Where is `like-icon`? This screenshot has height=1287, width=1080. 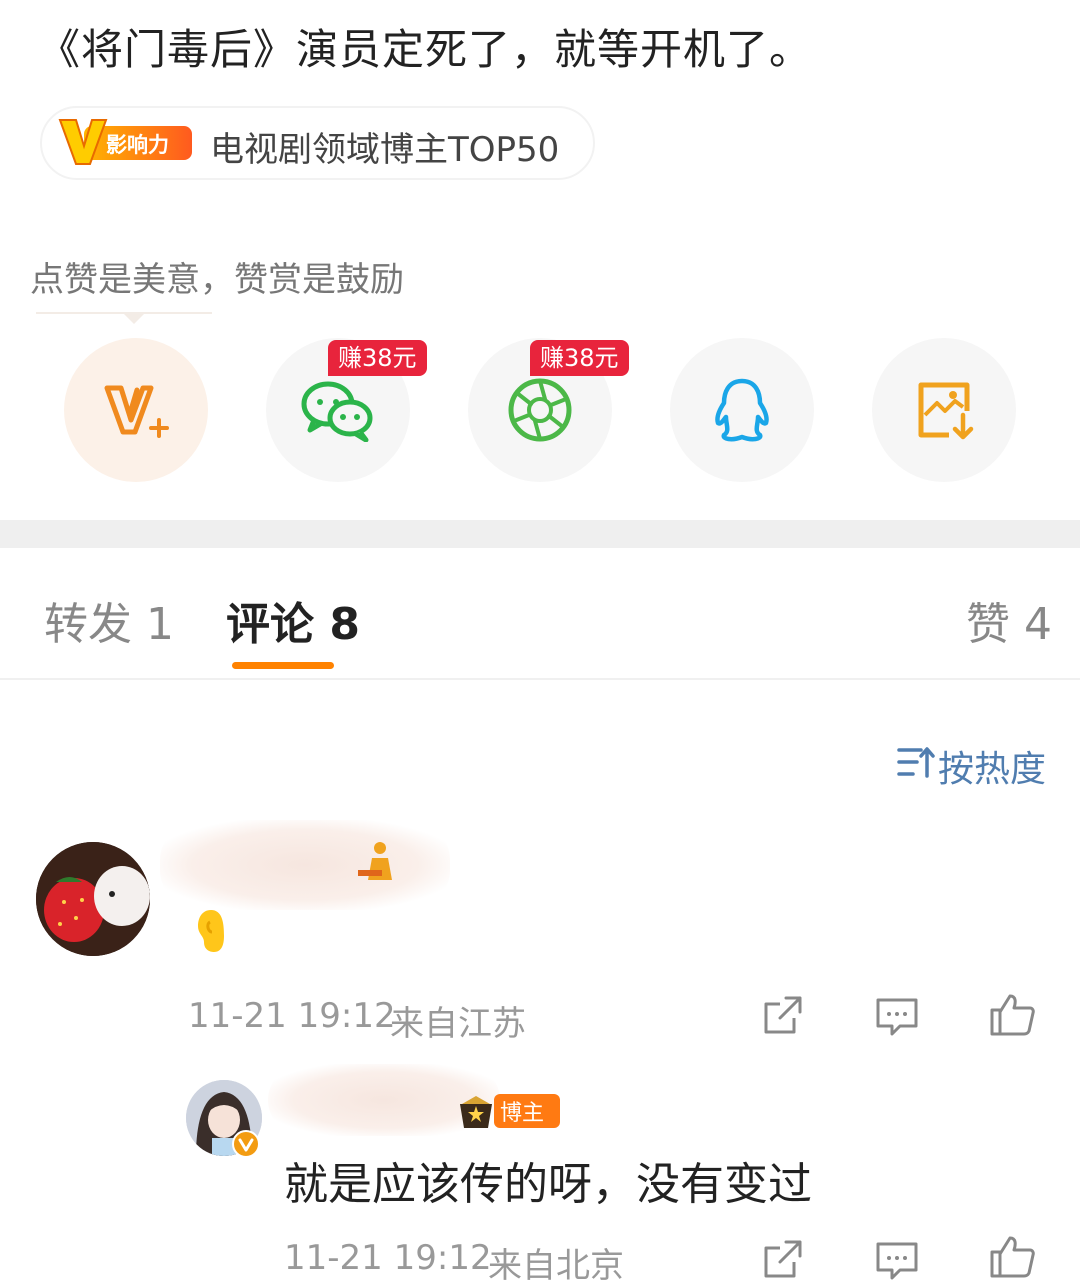
like-icon is located at coordinates (1012, 1014).